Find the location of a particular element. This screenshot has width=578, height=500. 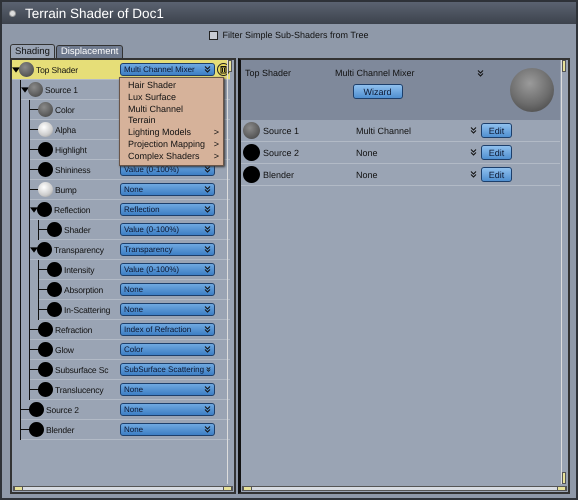

wizard-button: Wizard is located at coordinates (377, 91).